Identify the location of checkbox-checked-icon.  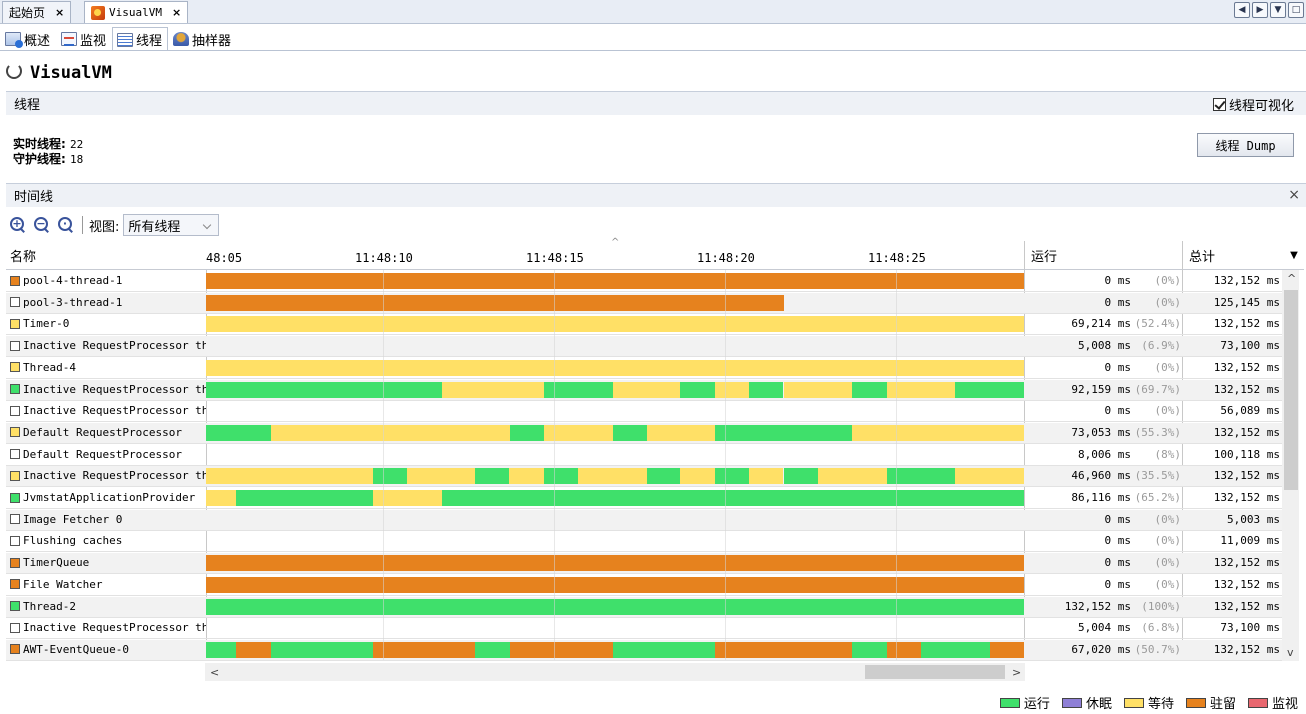
(1219, 104).